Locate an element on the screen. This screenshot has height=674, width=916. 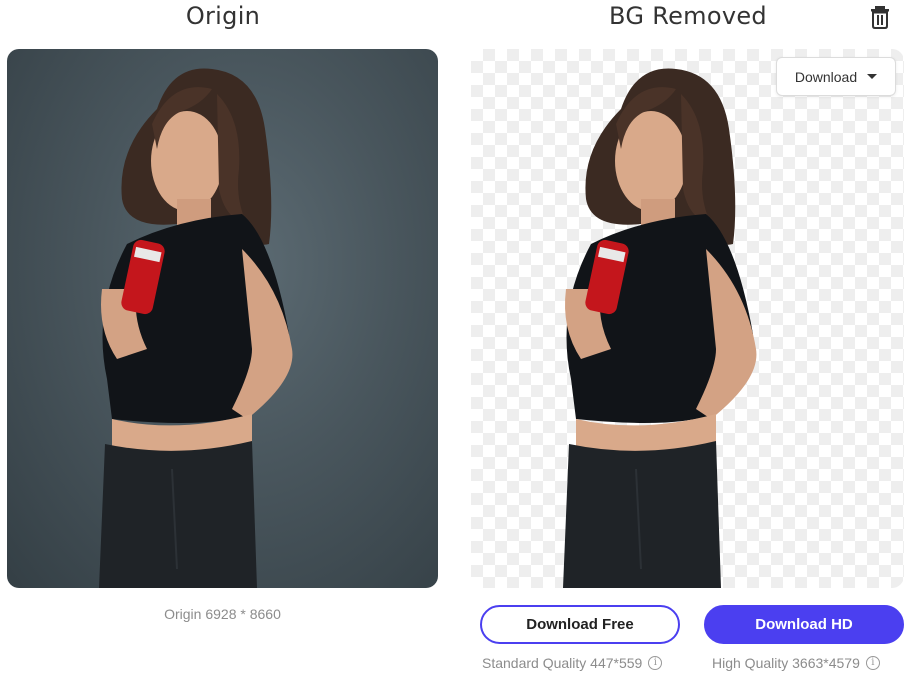
standard-quality-label: Standard Quality 447*559 is located at coordinates (562, 663).